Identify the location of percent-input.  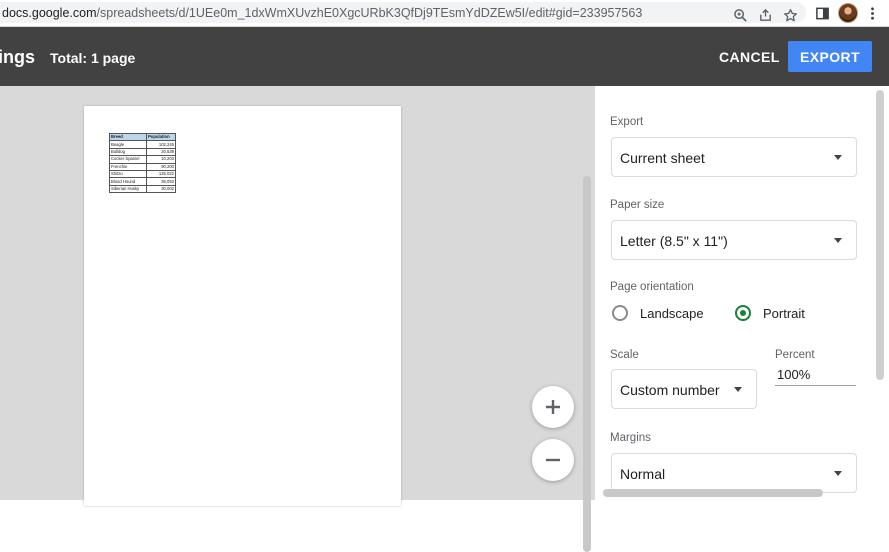
(815, 375).